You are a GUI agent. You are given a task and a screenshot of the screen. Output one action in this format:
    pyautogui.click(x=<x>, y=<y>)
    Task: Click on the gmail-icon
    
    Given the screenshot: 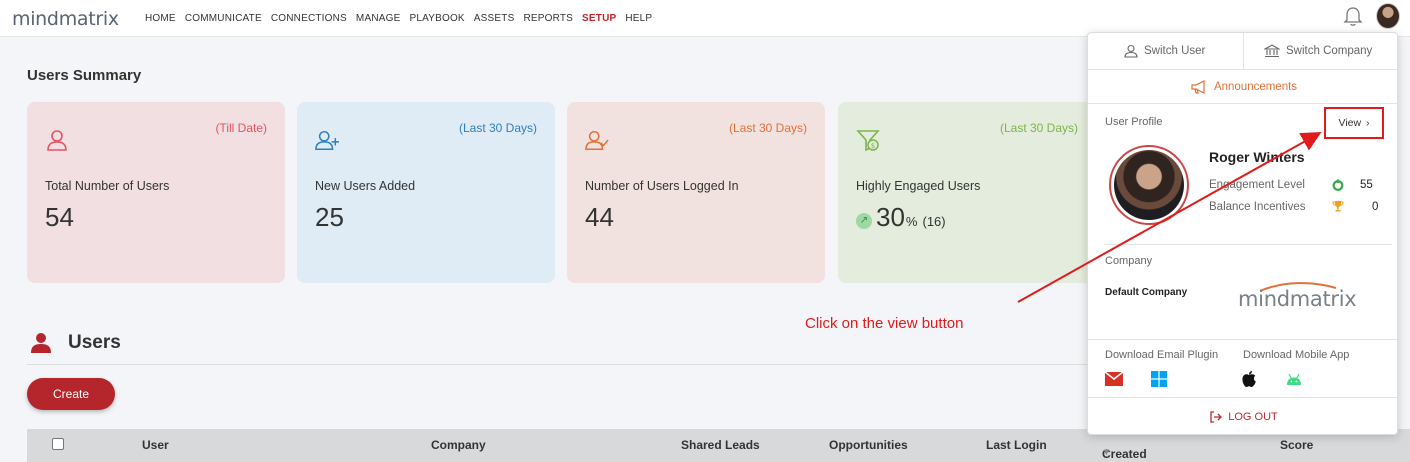 What is the action you would take?
    pyautogui.click(x=1114, y=379)
    